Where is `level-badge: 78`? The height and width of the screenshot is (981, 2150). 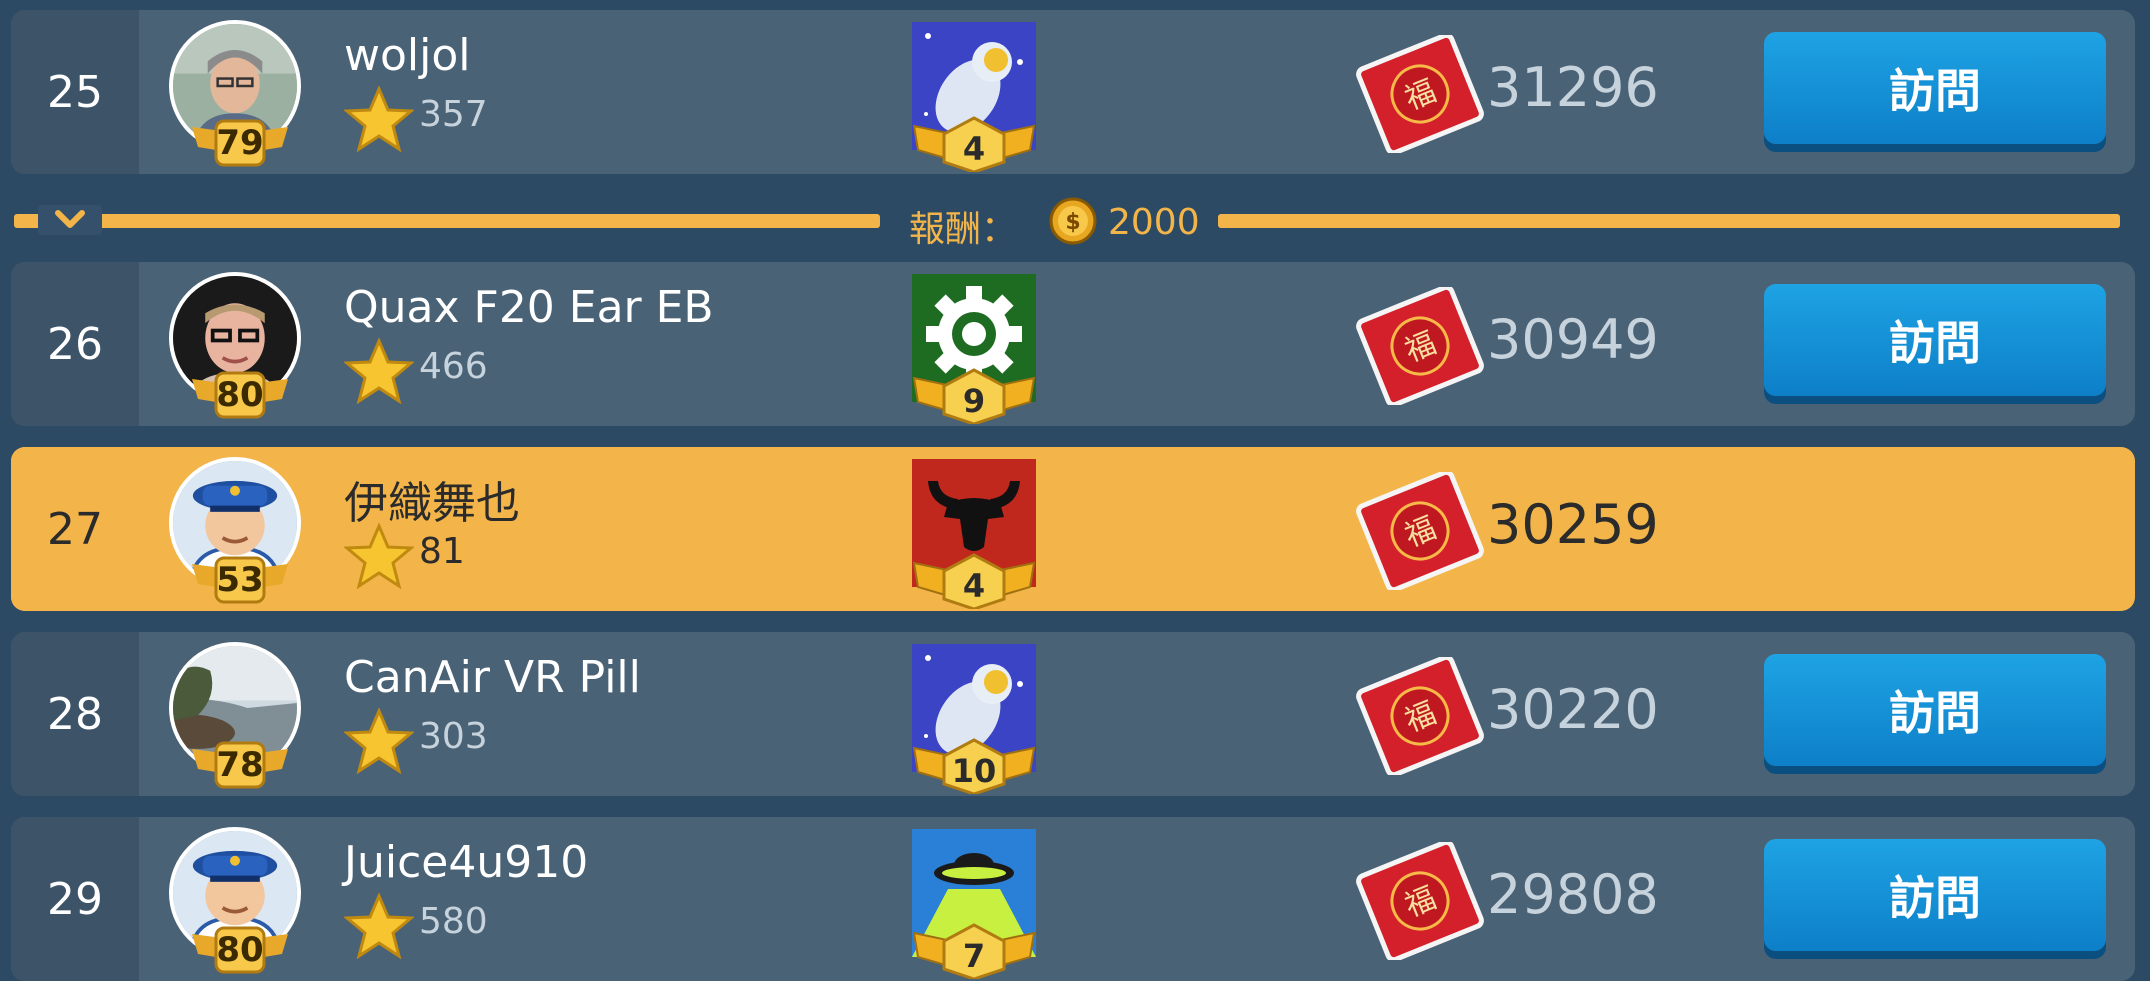
level-badge: 78 is located at coordinates (240, 765).